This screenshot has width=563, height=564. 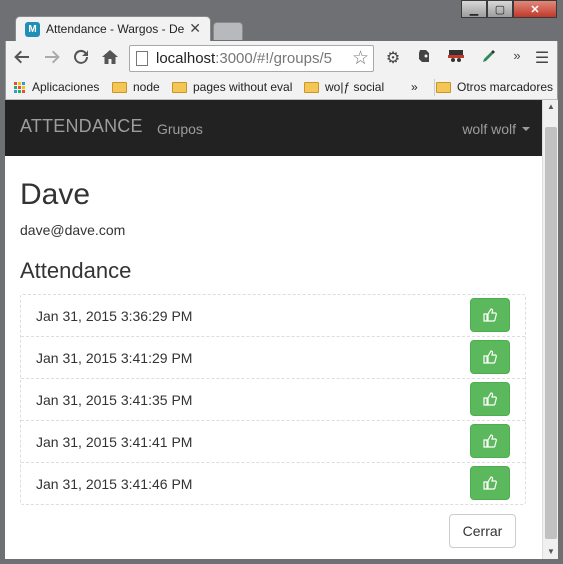 I want to click on browser-tab-active: M Attendance - Wargos - De ✕, so click(x=113, y=29).